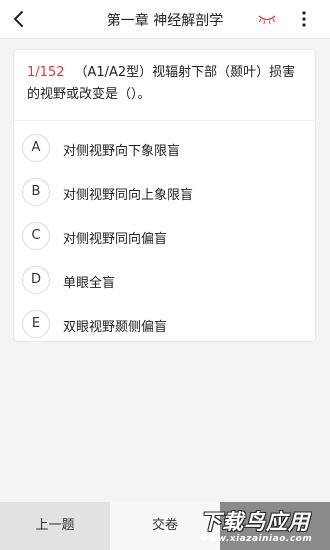 The image size is (330, 550). Describe the element at coordinates (128, 195) in the screenshot. I see `option-text: 对侧视野同向上象限盲` at that location.